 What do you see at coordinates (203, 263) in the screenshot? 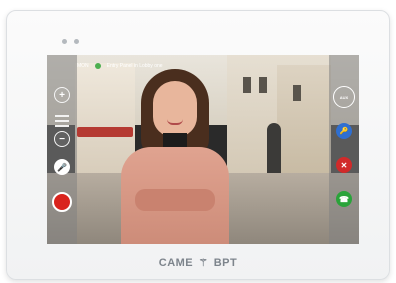
I see `brand-mark-icon: ⚚` at bounding box center [203, 263].